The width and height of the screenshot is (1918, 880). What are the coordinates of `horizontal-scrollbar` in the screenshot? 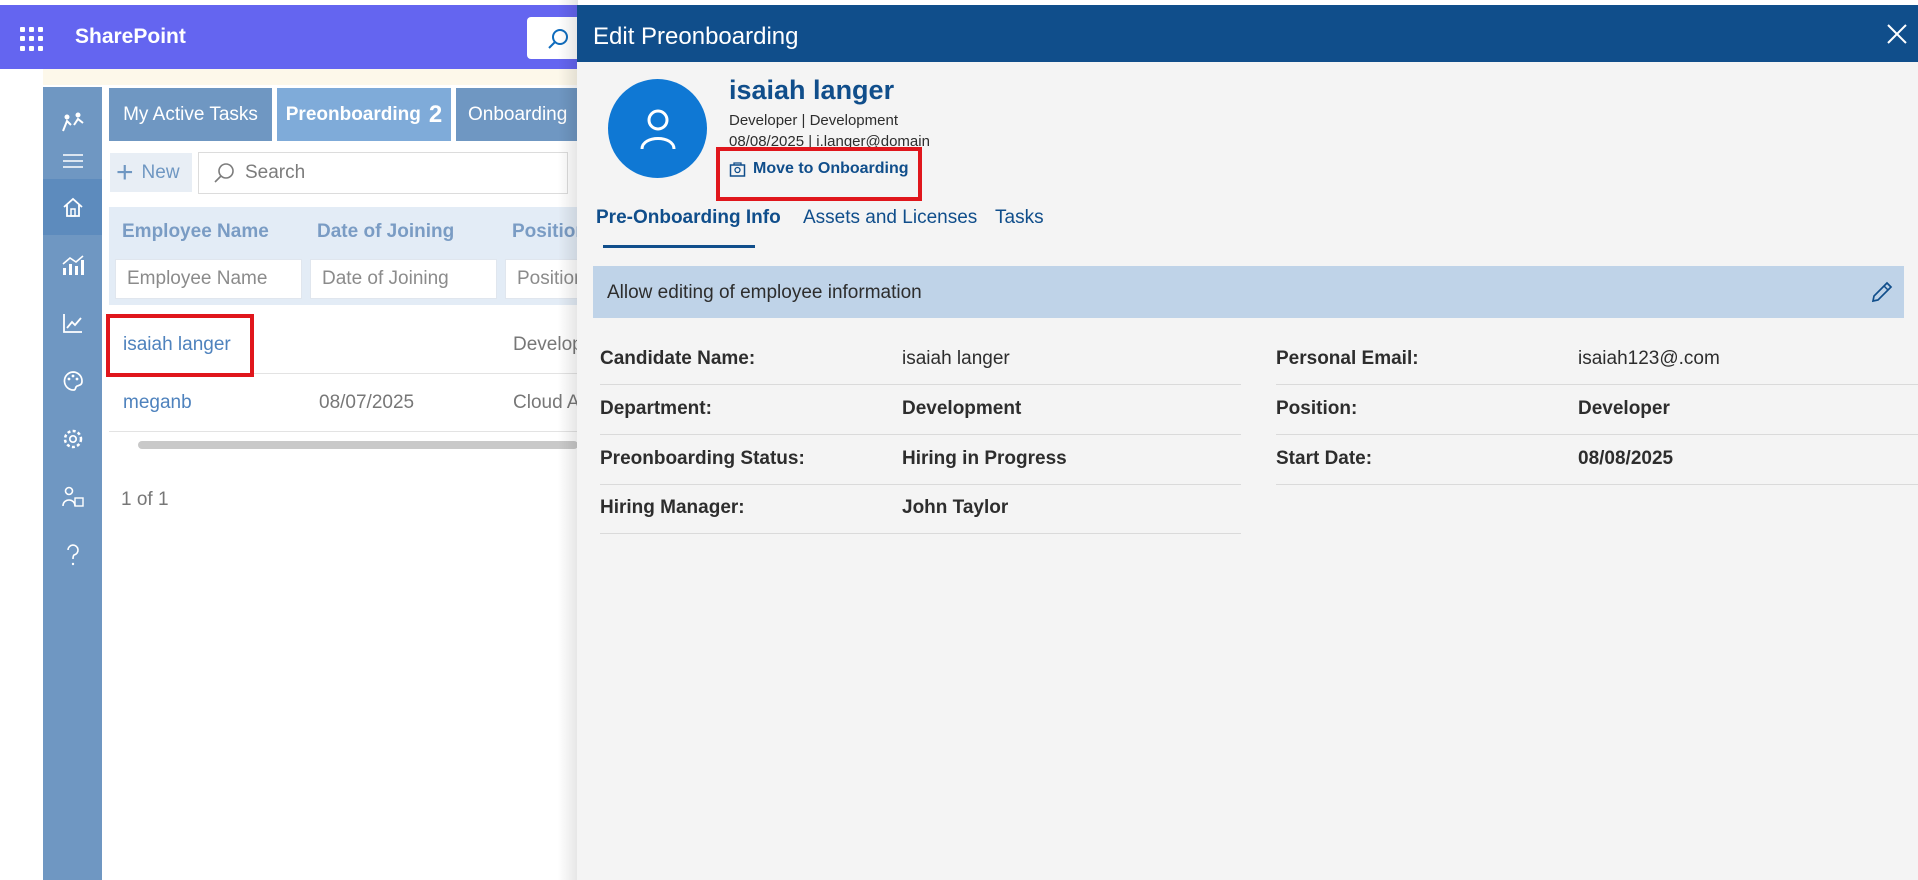 It's located at (358, 445).